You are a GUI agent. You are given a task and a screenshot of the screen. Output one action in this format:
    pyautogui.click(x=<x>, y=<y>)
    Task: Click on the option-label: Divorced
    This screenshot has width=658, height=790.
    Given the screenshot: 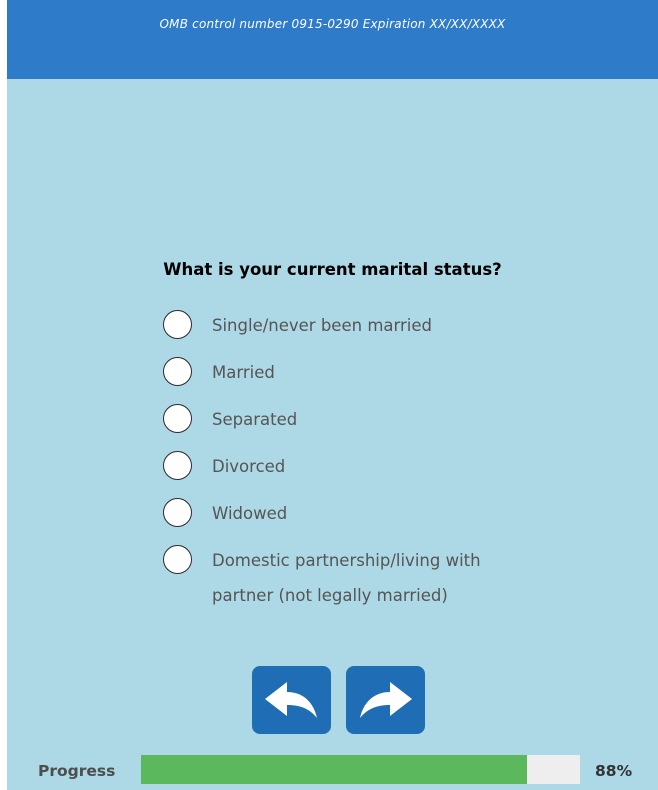 What is the action you would take?
    pyautogui.click(x=249, y=466)
    